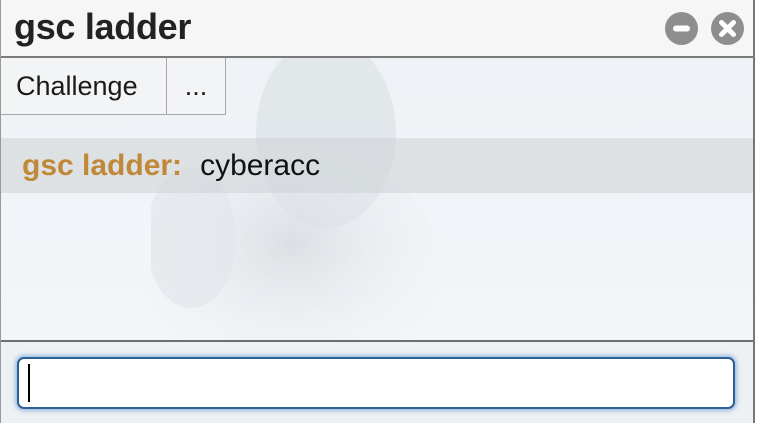 The height and width of the screenshot is (423, 760). What do you see at coordinates (103, 26) in the screenshot?
I see `window-title: gsc ladder` at bounding box center [103, 26].